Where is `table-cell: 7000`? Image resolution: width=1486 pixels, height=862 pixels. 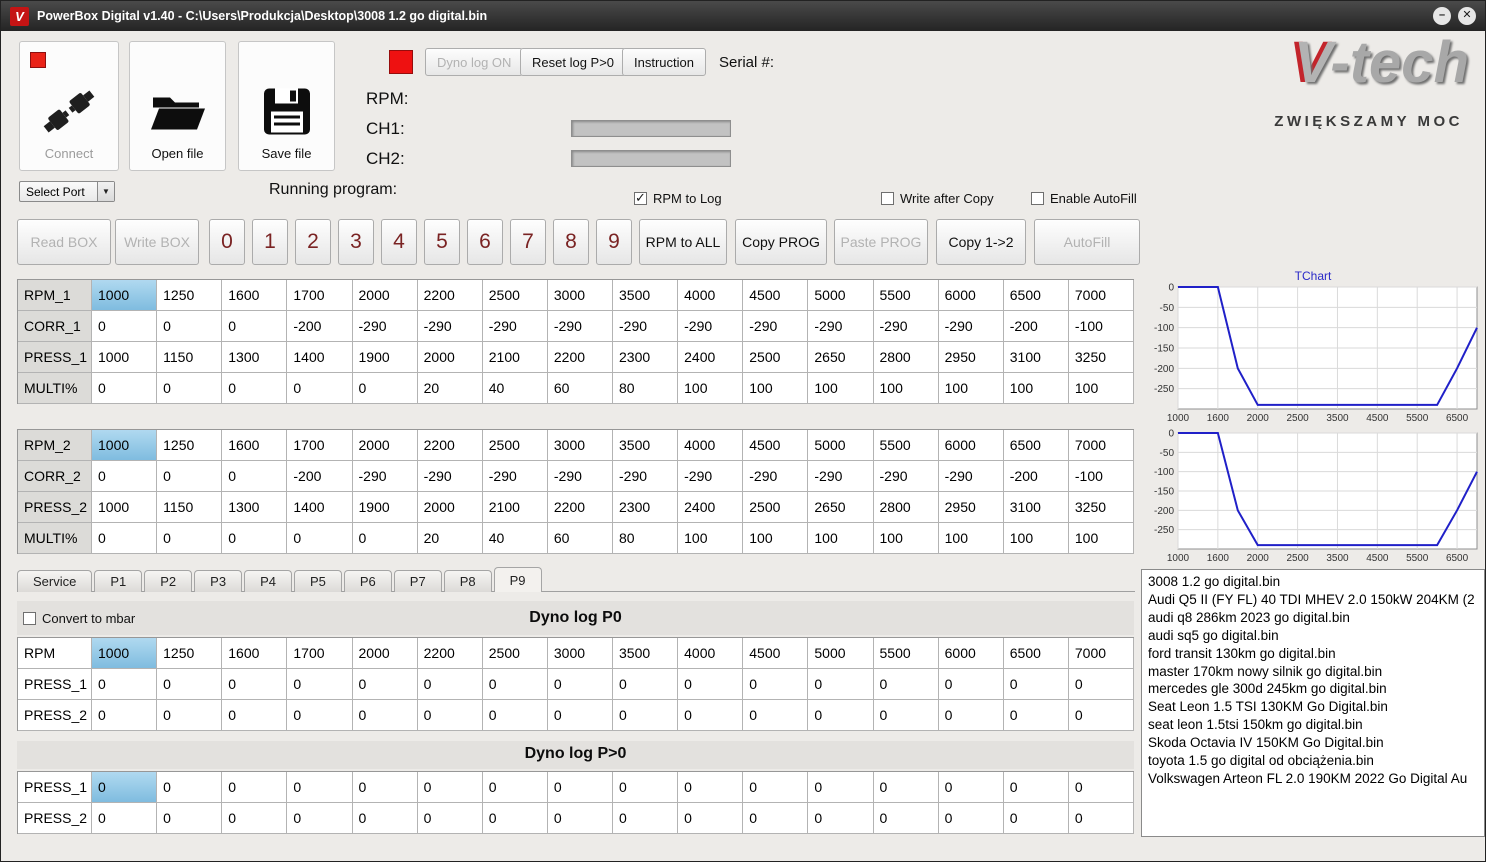
table-cell: 7000 is located at coordinates (1101, 445).